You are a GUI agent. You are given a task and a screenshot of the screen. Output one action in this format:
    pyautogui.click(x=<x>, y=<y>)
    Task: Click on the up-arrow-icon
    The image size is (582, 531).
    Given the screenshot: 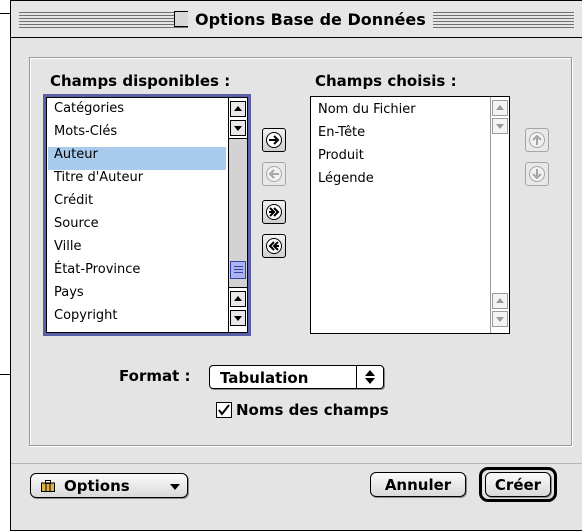 What is the action you would take?
    pyautogui.click(x=537, y=140)
    